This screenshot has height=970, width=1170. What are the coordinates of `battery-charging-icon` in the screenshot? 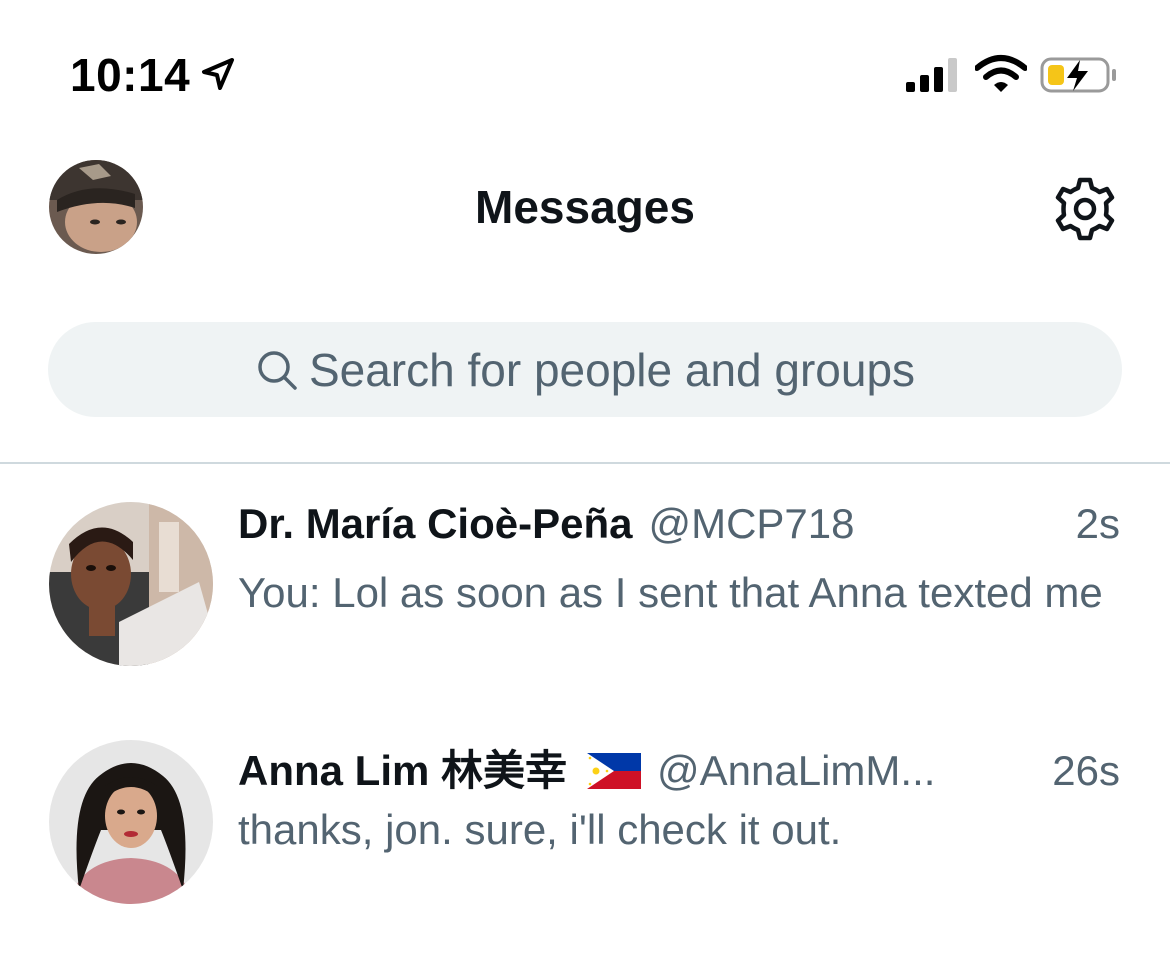 It's located at (1078, 75).